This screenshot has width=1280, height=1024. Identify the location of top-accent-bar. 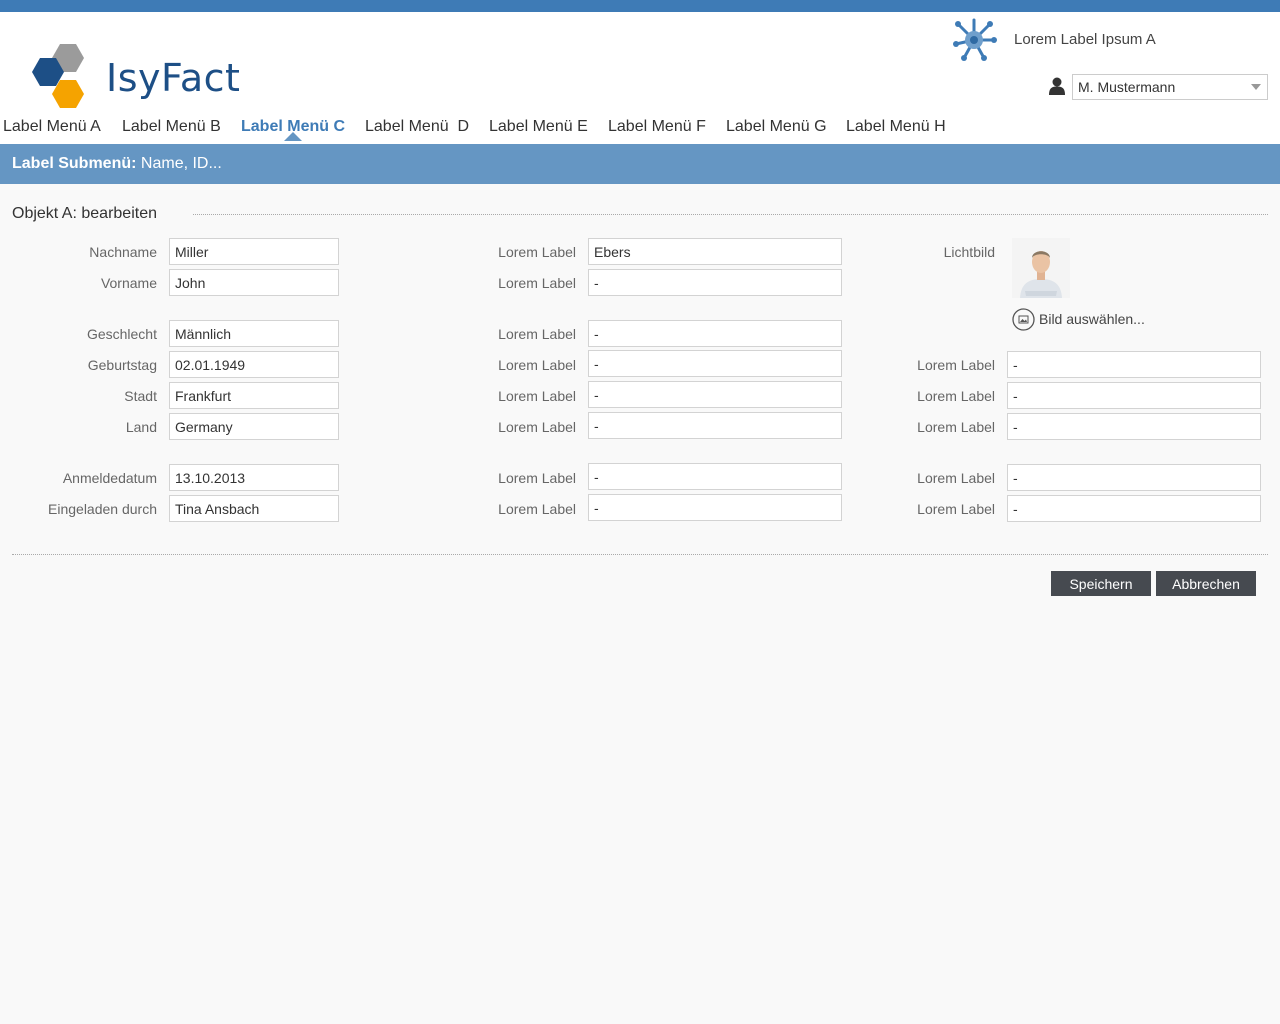
(640, 6).